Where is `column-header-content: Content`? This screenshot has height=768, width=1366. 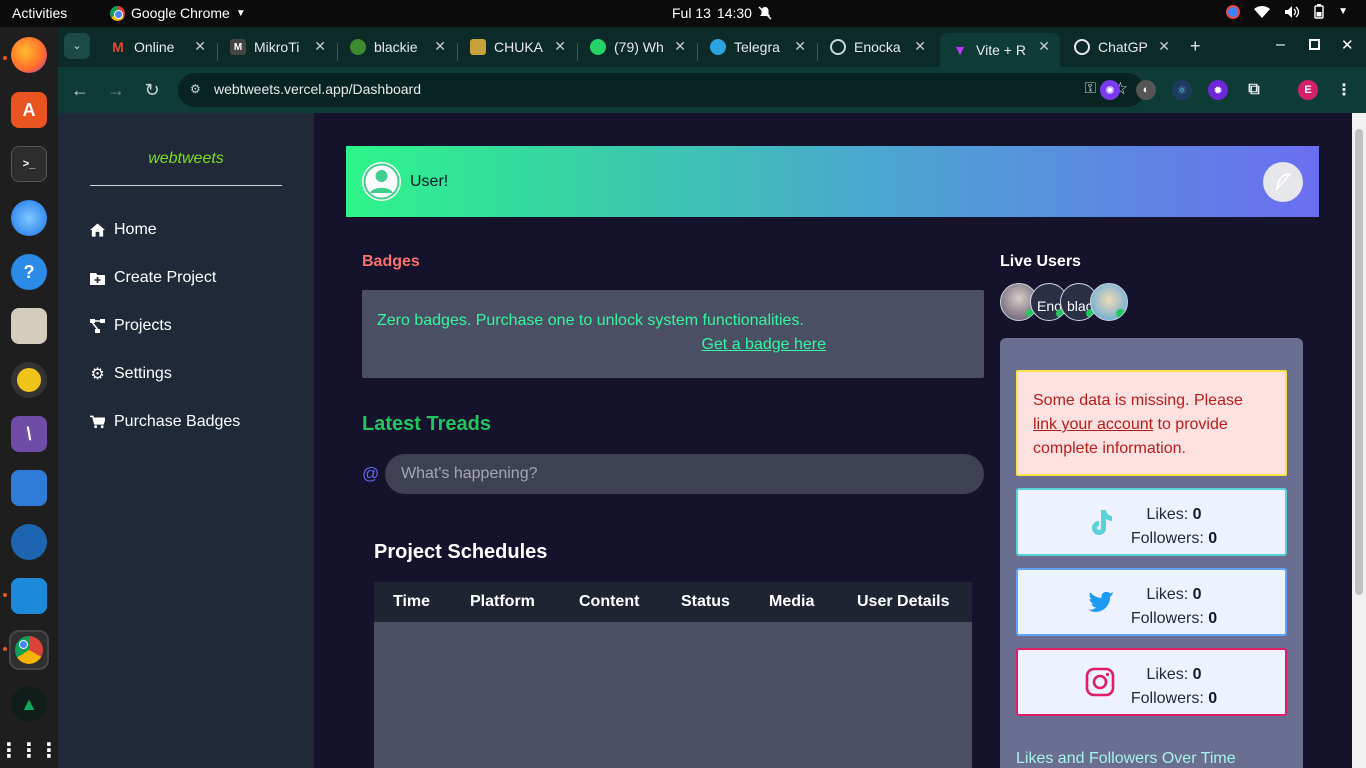
column-header-content: Content is located at coordinates (609, 602).